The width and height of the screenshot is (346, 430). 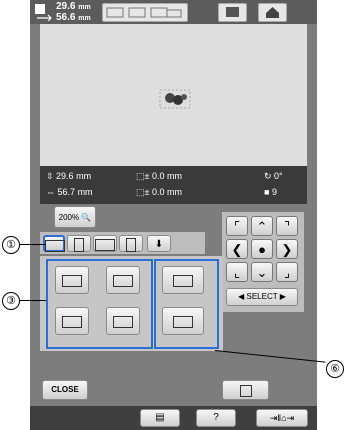 I want to click on tab-spacing, so click(x=105, y=243).